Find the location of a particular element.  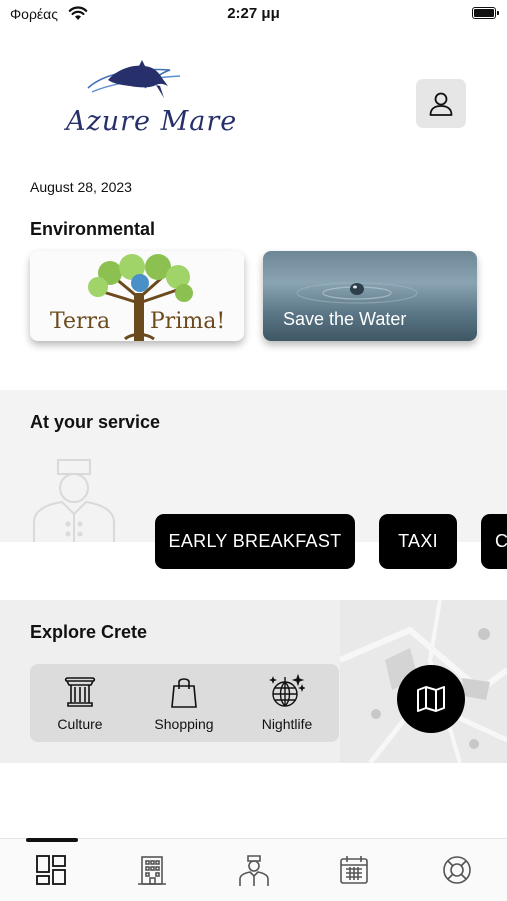

lifebuoy-icon is located at coordinates (457, 870).